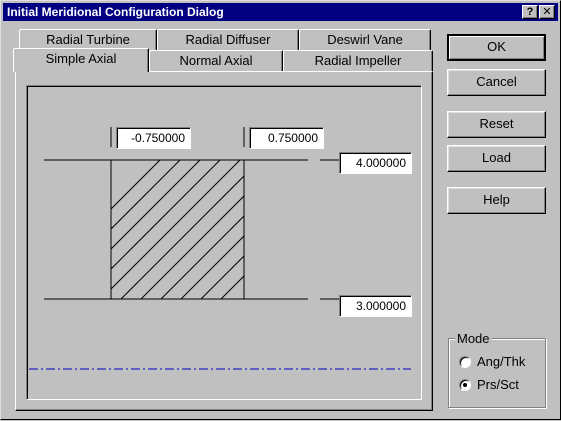  Describe the element at coordinates (465, 362) in the screenshot. I see `radio-unselected-icon` at that location.